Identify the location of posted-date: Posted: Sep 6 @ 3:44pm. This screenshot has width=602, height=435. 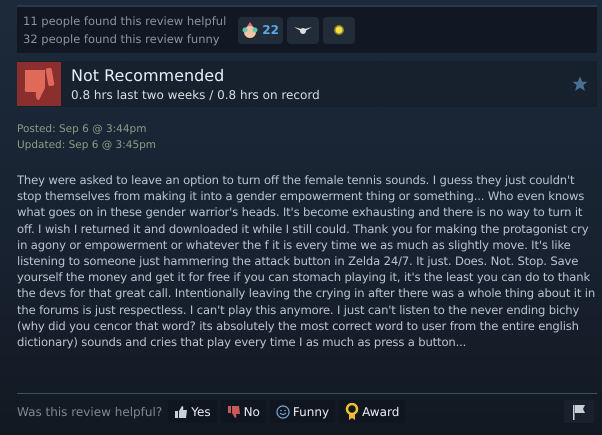
(82, 129).